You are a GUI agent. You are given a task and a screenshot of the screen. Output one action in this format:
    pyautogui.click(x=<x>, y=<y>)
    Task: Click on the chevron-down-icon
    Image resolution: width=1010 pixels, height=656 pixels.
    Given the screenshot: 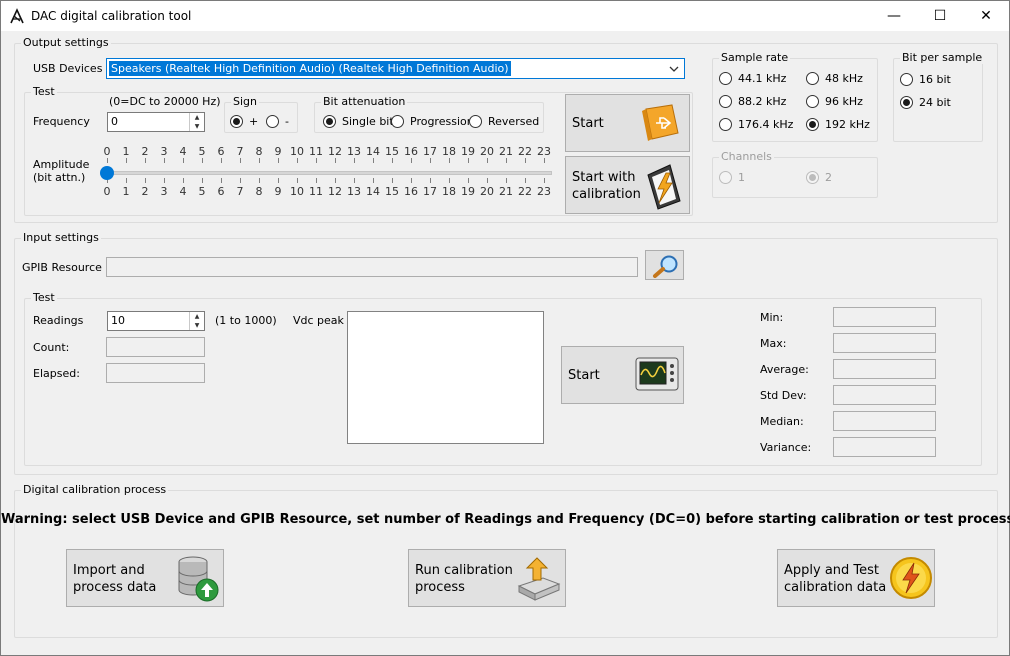 What is the action you would take?
    pyautogui.click(x=674, y=69)
    